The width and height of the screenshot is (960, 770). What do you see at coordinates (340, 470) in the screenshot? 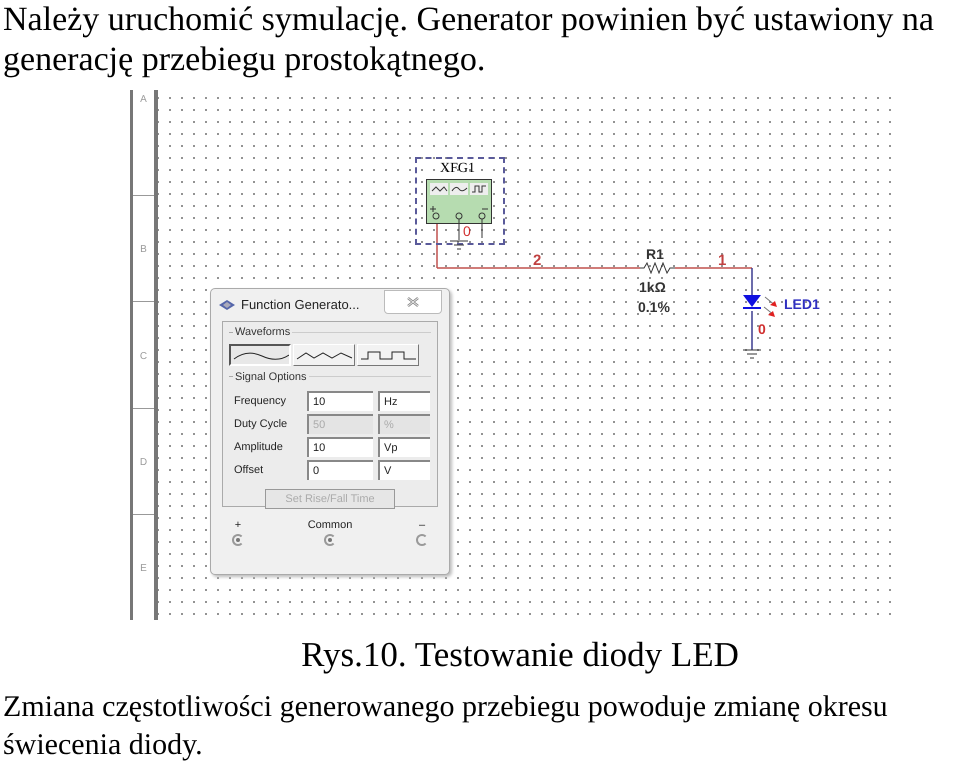
I see `value-field: 0` at bounding box center [340, 470].